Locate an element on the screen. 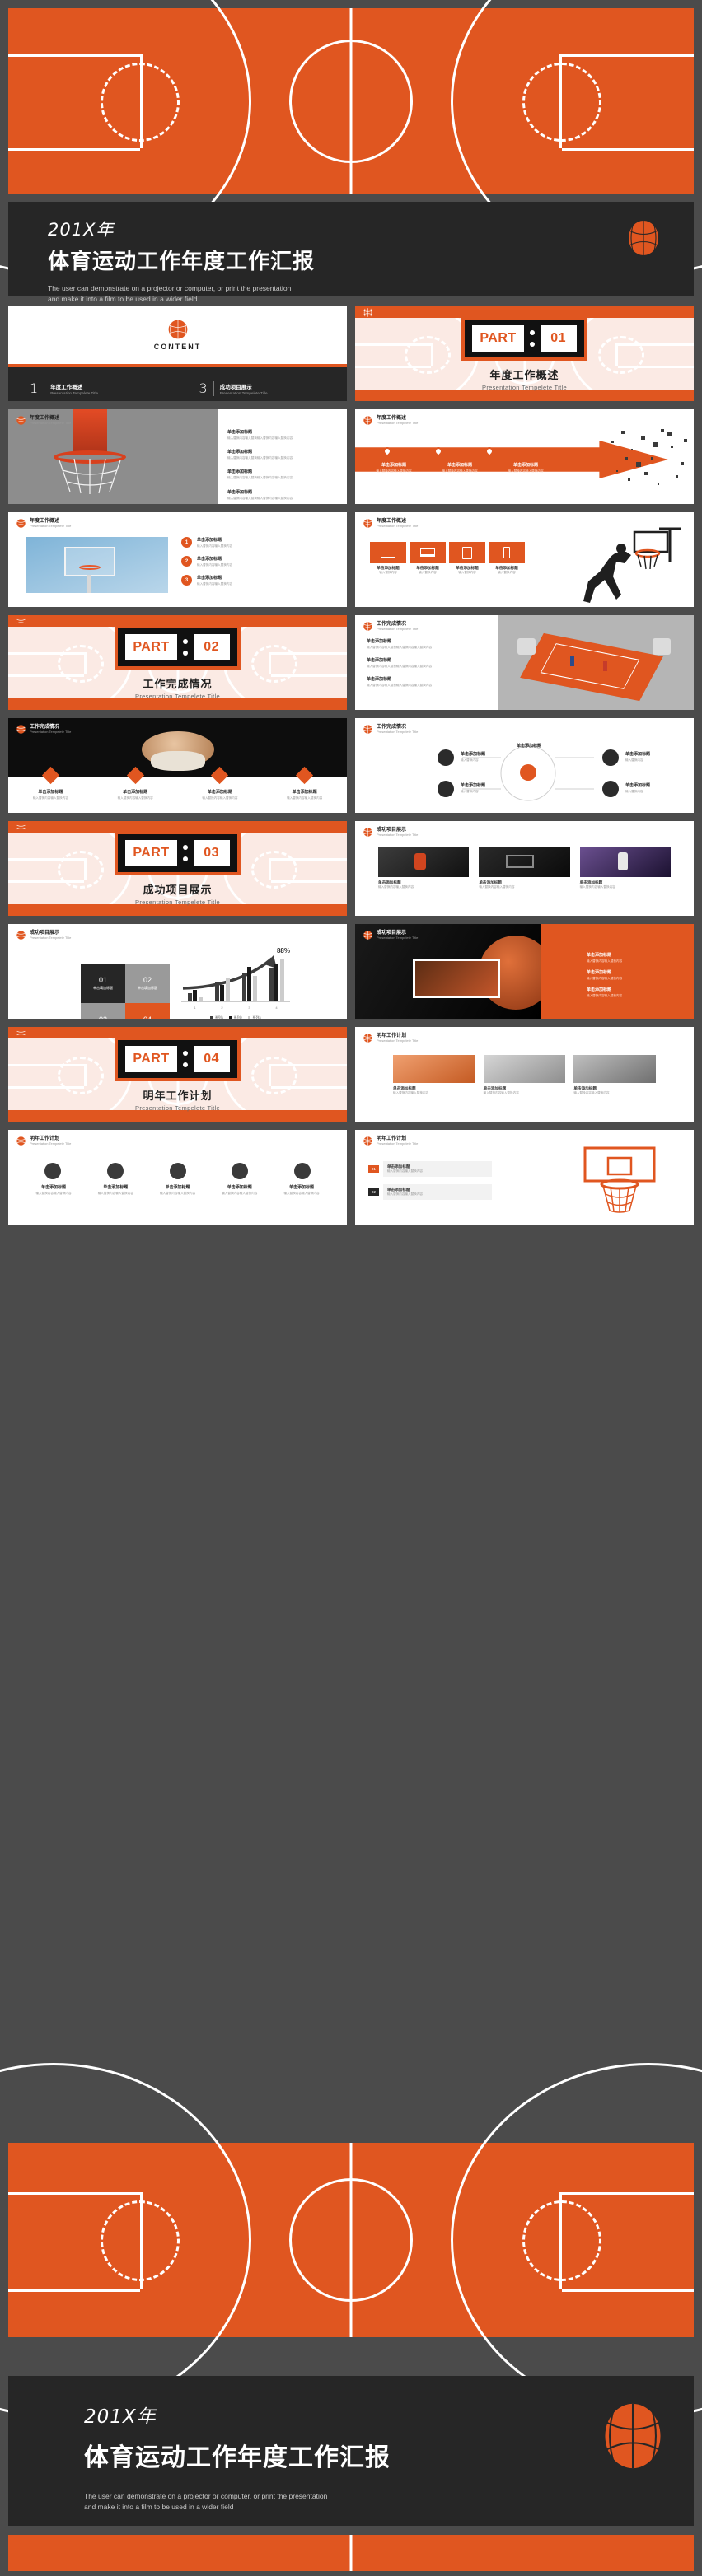 This screenshot has height=2576, width=702. kpi-cell: 01 单击填加标题 is located at coordinates (103, 983).